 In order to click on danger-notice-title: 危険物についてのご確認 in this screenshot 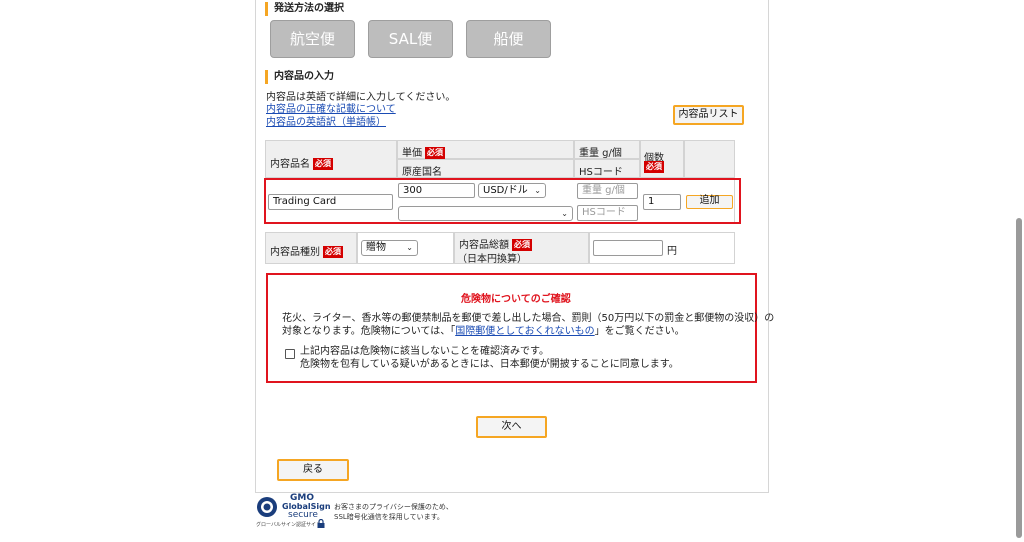, I will do `click(516, 299)`.